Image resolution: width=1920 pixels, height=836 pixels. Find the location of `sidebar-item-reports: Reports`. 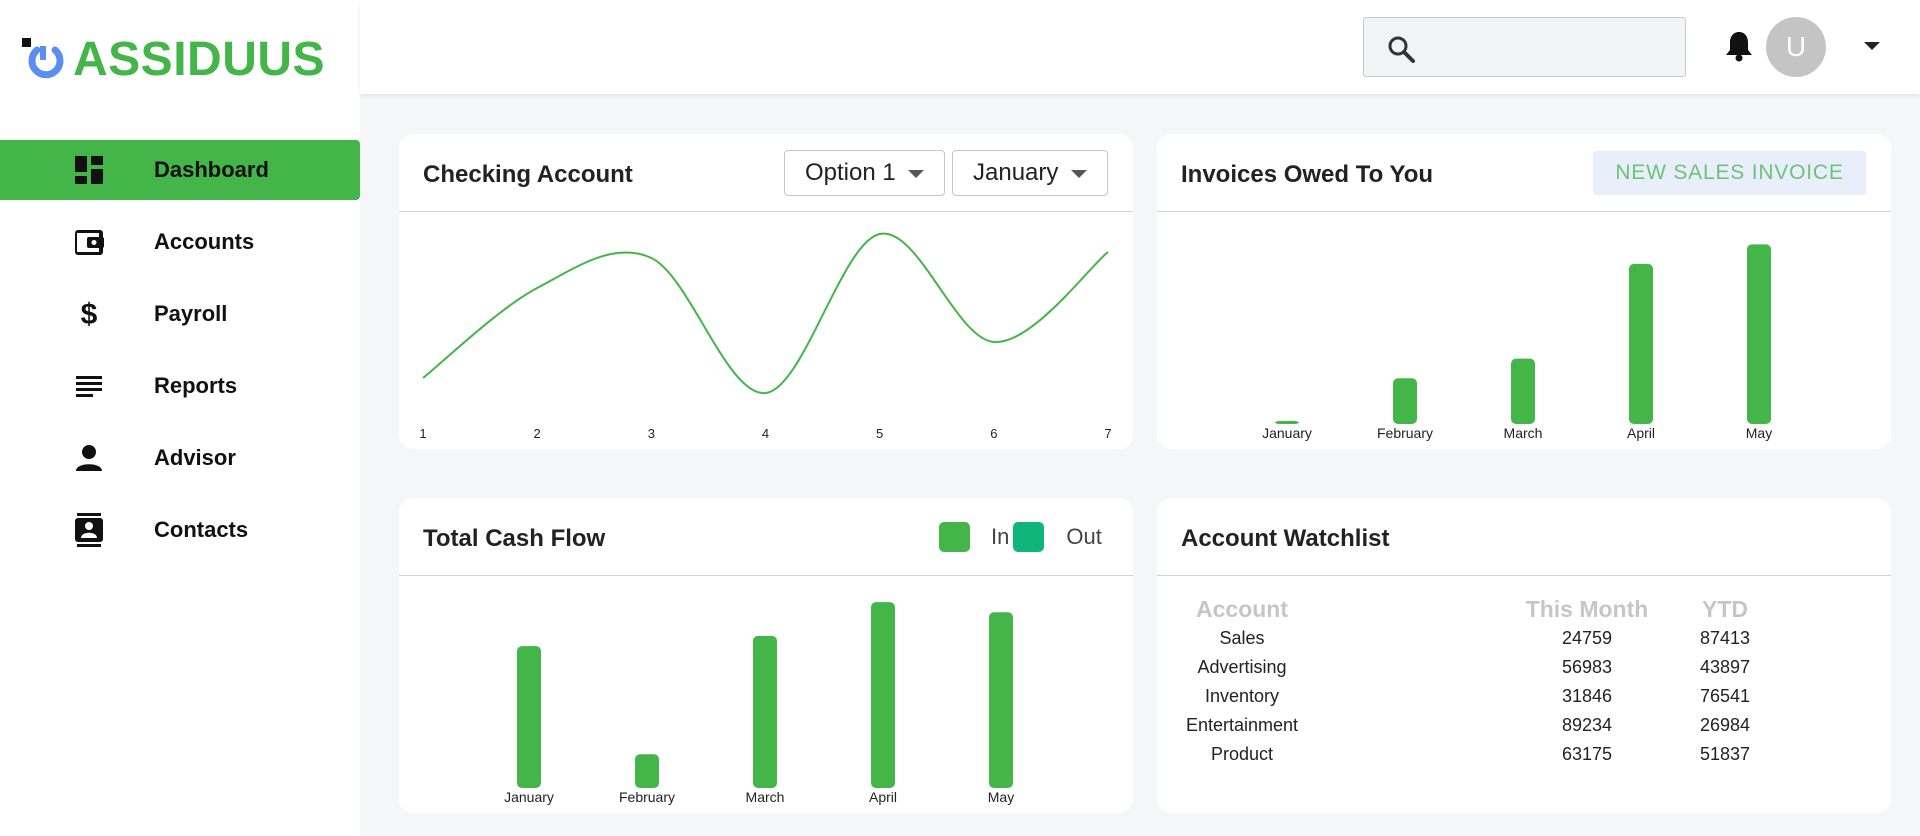

sidebar-item-reports: Reports is located at coordinates (180, 386).